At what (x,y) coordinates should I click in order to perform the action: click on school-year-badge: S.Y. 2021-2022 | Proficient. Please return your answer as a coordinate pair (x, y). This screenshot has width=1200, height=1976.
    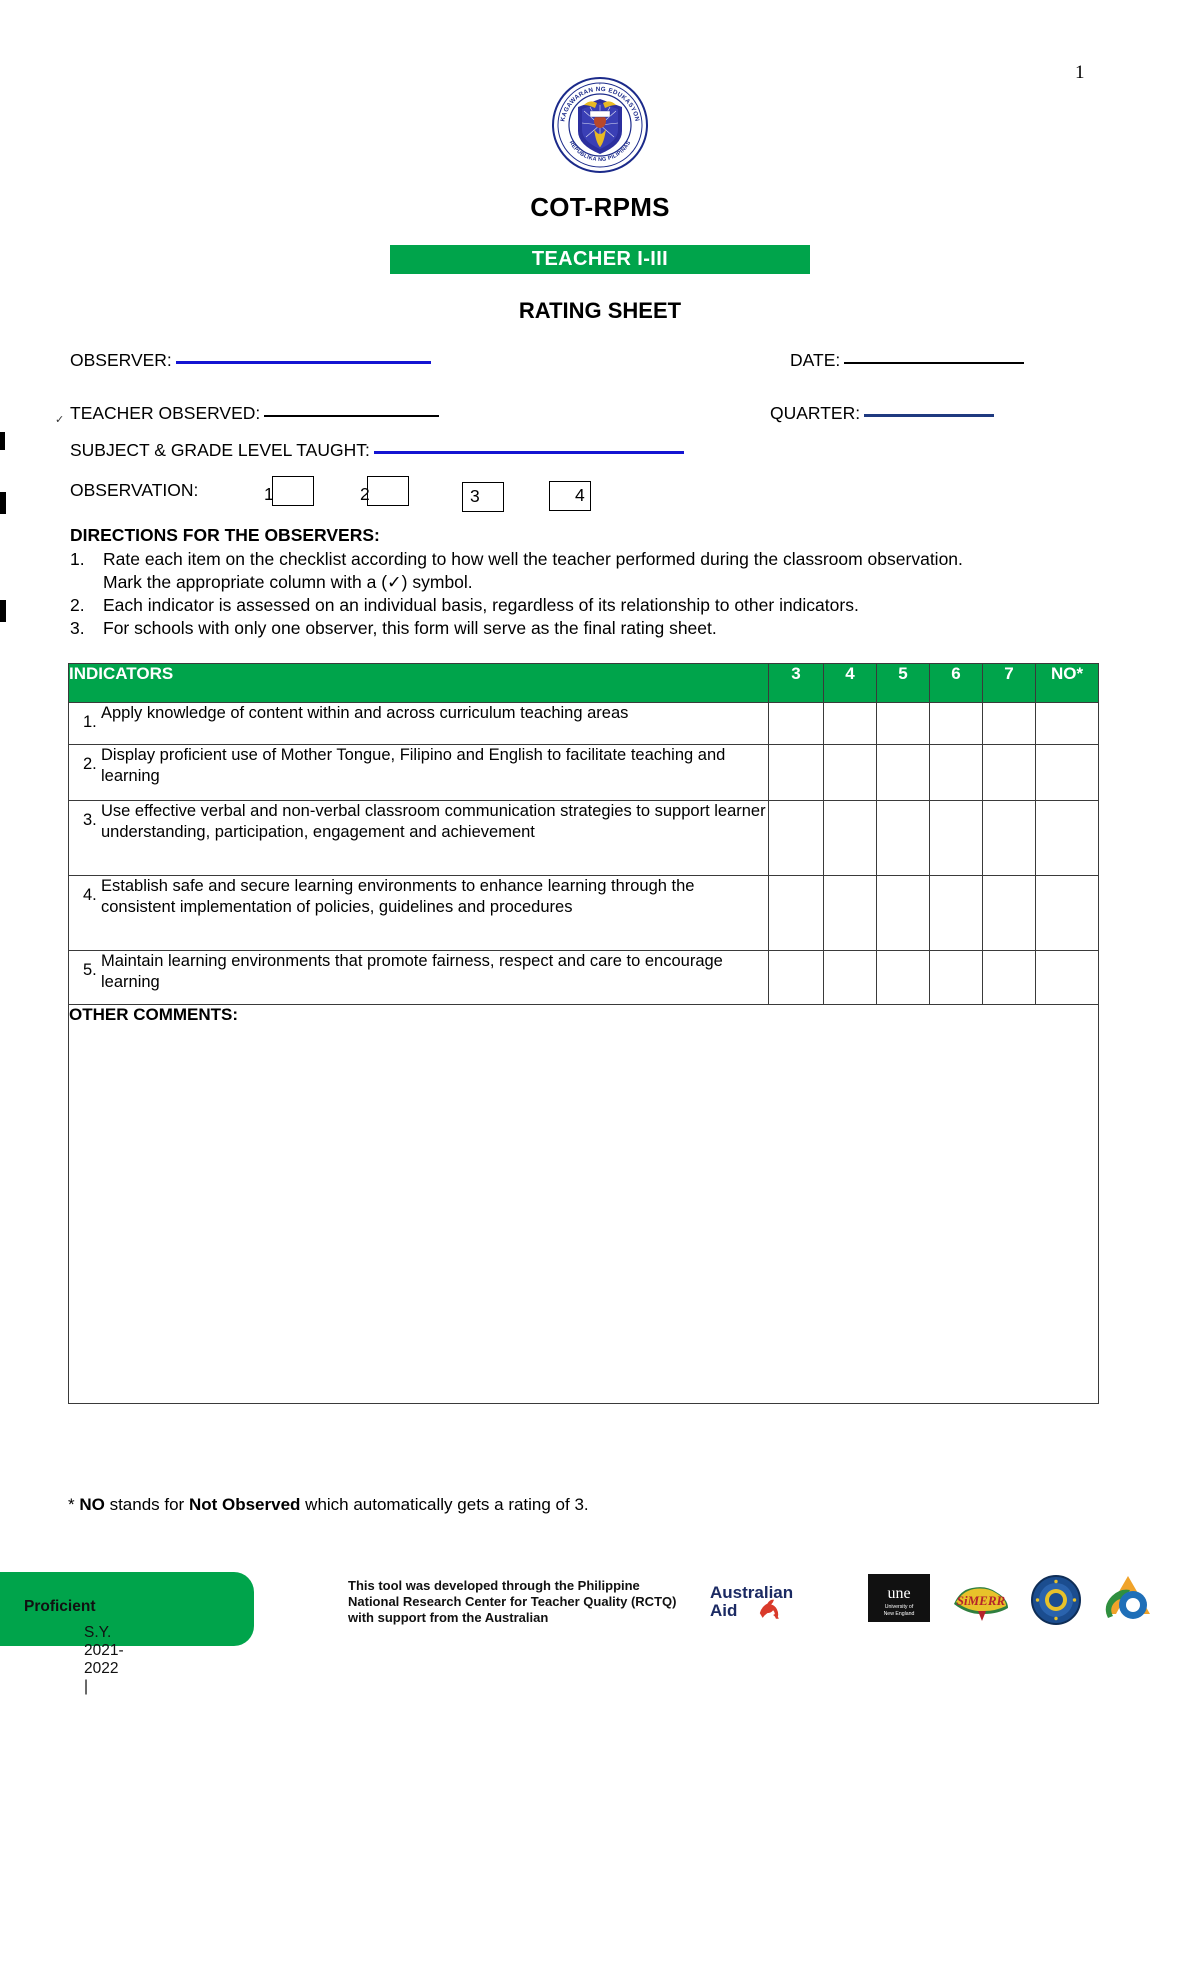
    Looking at the image, I should click on (127, 1633).